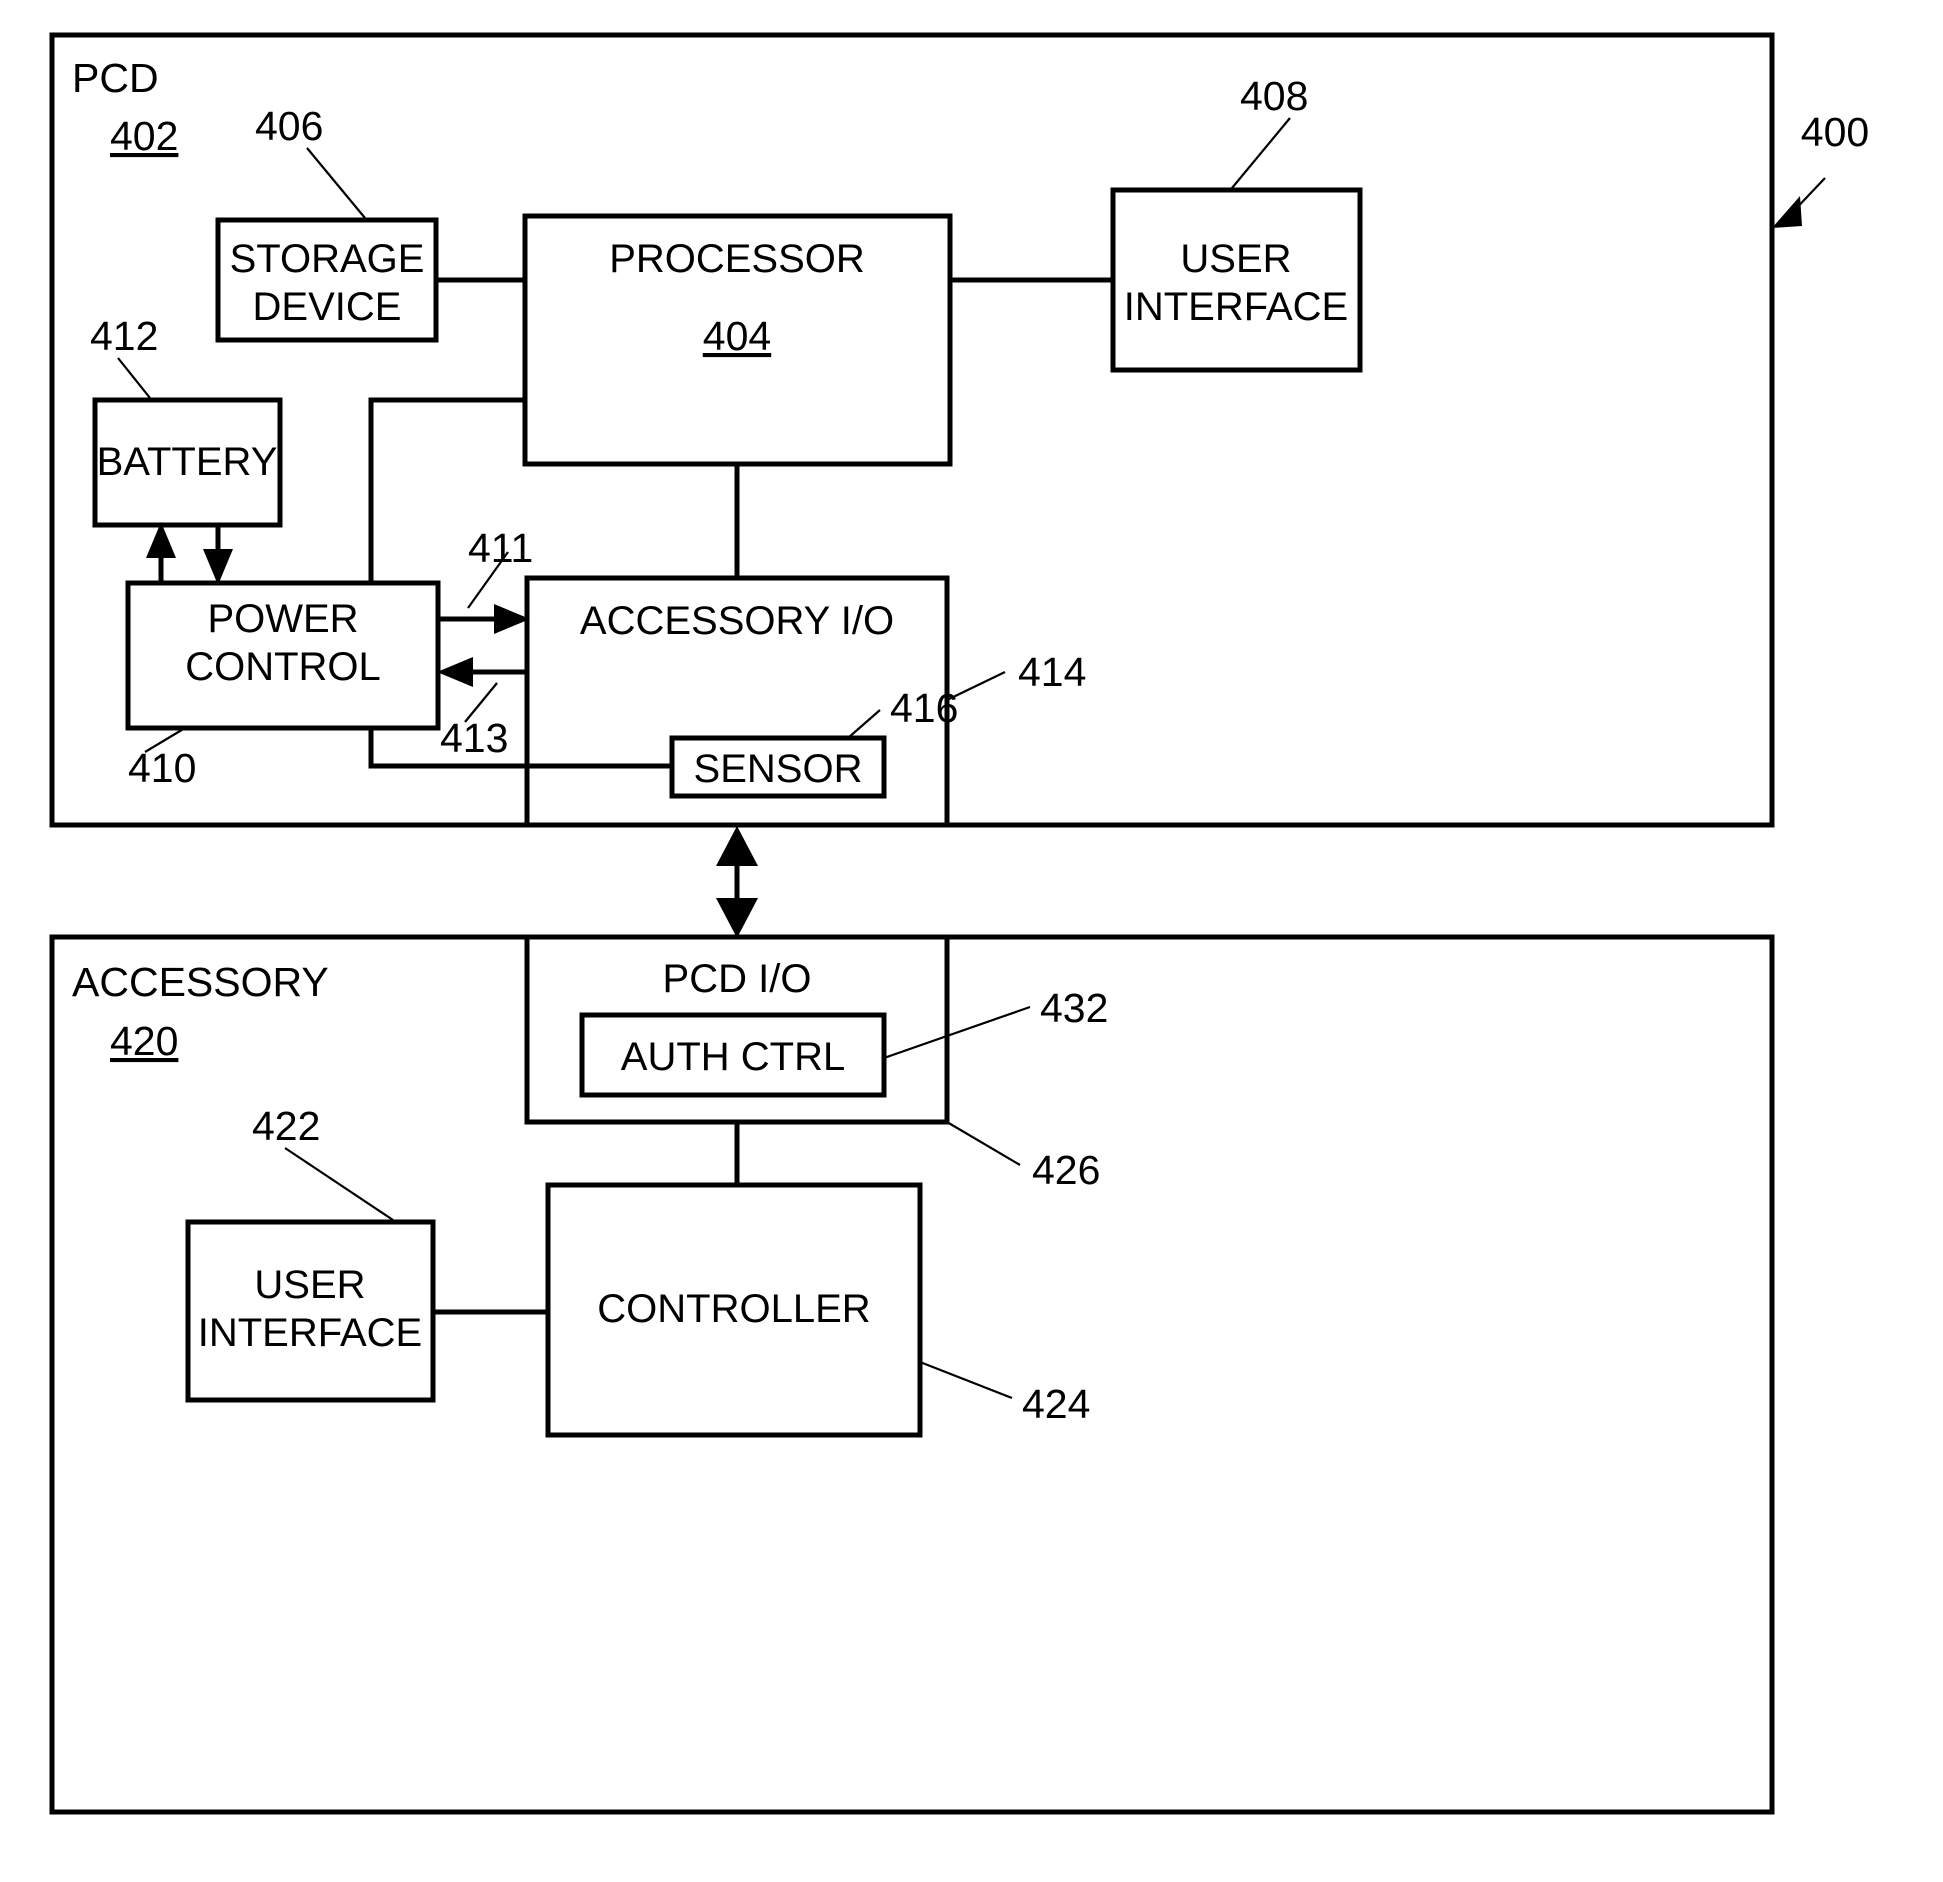 The image size is (1943, 1882). I want to click on arrowhead-down-to-power-control, so click(218, 567).